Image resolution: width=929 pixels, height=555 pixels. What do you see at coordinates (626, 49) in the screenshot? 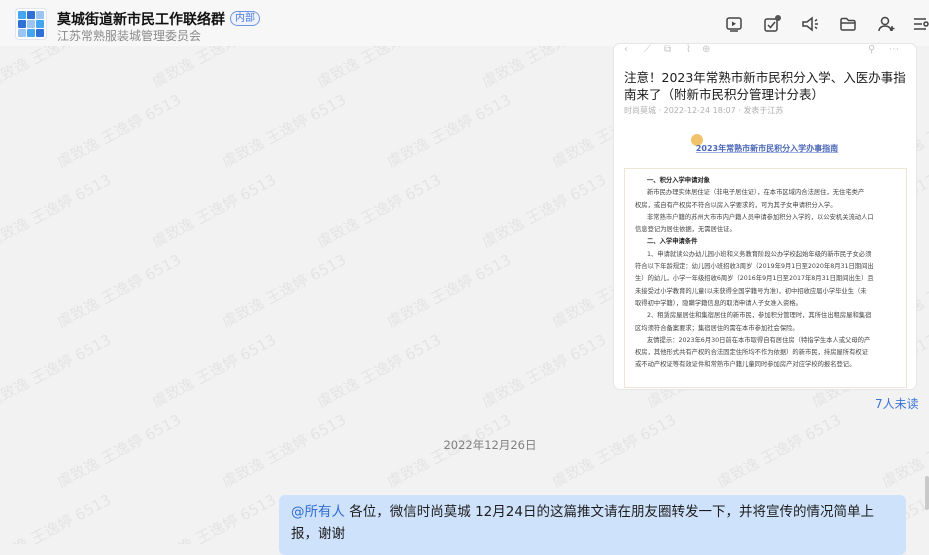
I see `back-icon: ‹` at bounding box center [626, 49].